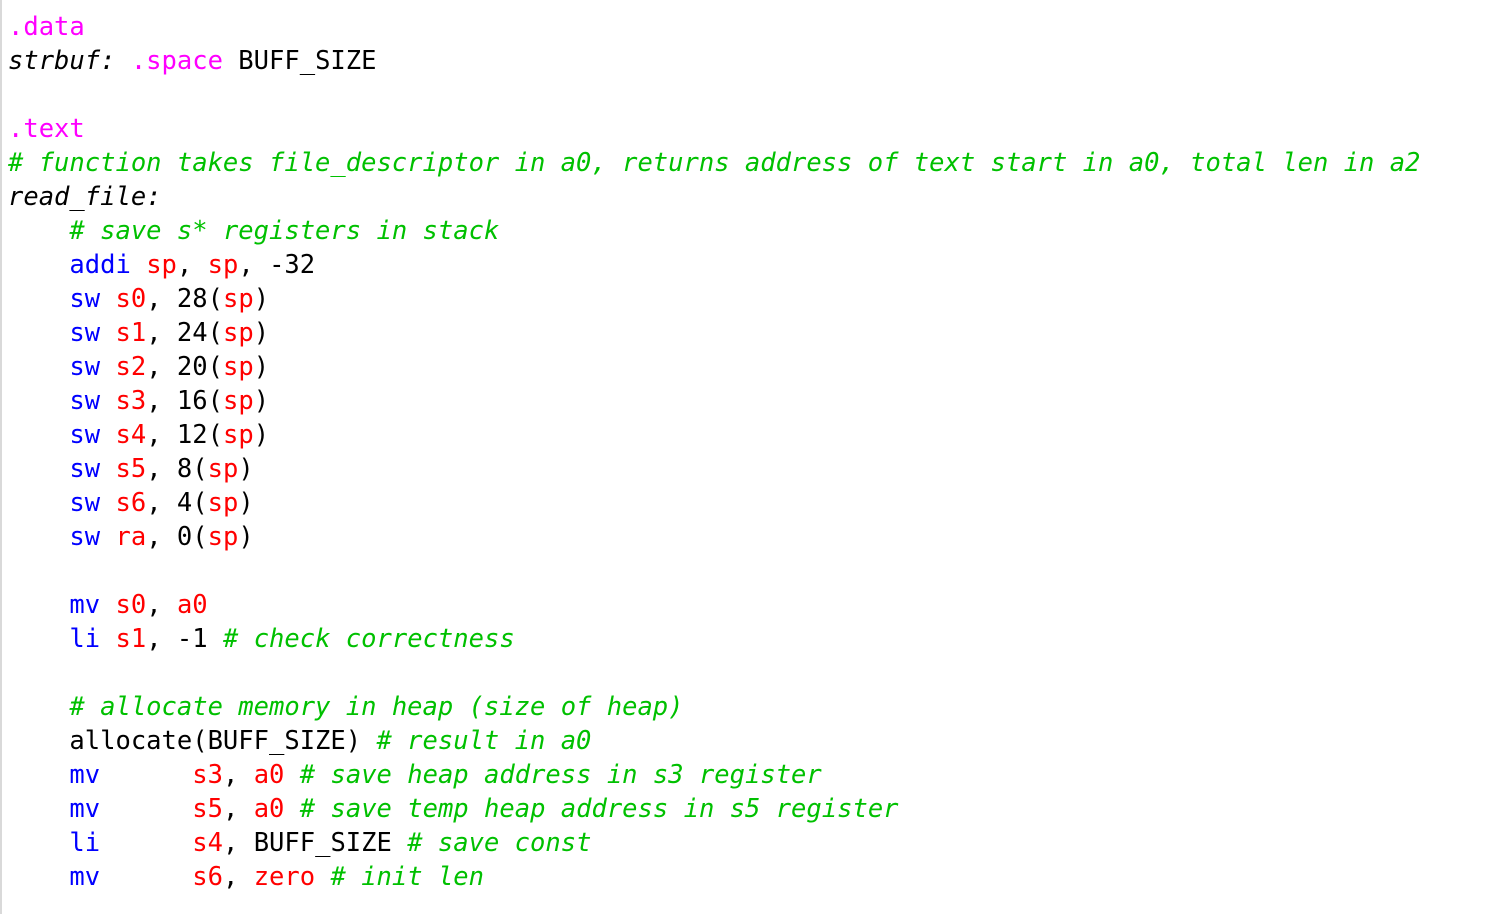  Describe the element at coordinates (760, 605) in the screenshot. I see `code-line: mv s0, a0` at that location.